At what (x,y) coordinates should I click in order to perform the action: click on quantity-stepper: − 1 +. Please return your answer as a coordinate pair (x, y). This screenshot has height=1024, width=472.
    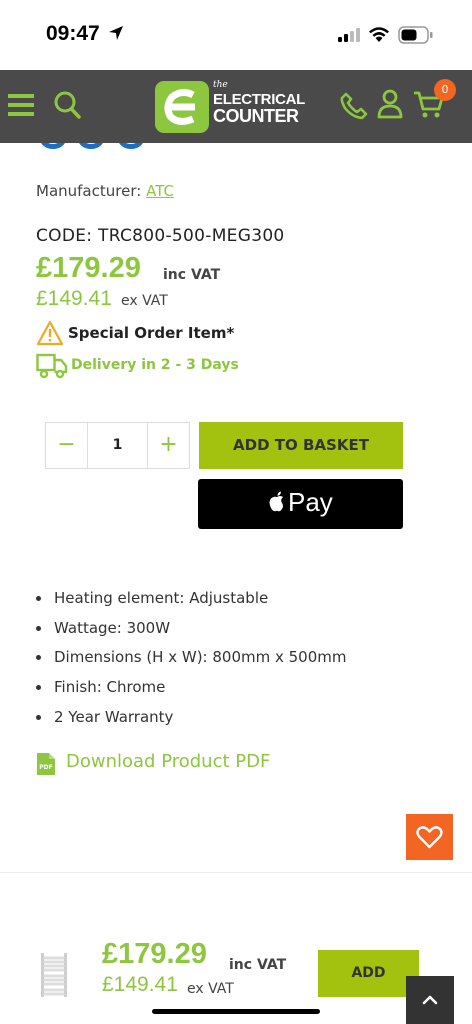
    Looking at the image, I should click on (117, 445).